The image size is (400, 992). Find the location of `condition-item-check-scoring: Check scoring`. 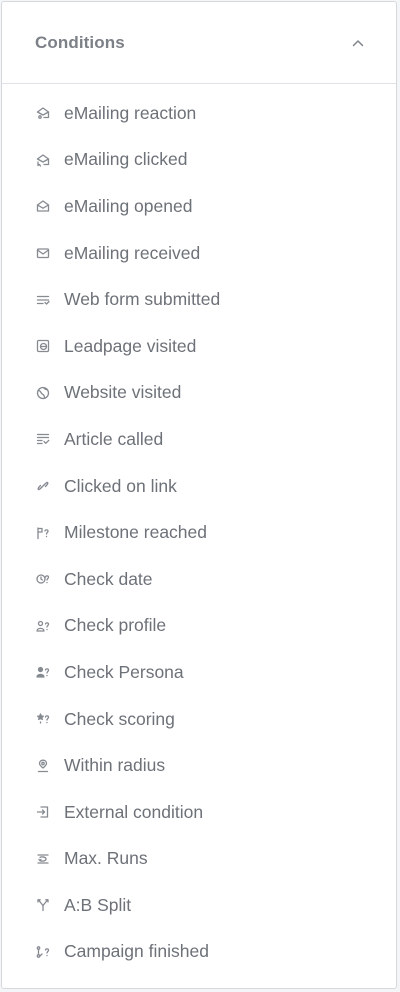

condition-item-check-scoring: Check scoring is located at coordinates (199, 719).